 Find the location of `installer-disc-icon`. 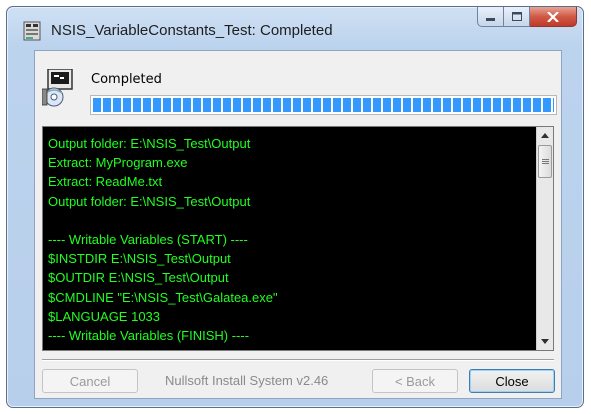

installer-disc-icon is located at coordinates (57, 88).